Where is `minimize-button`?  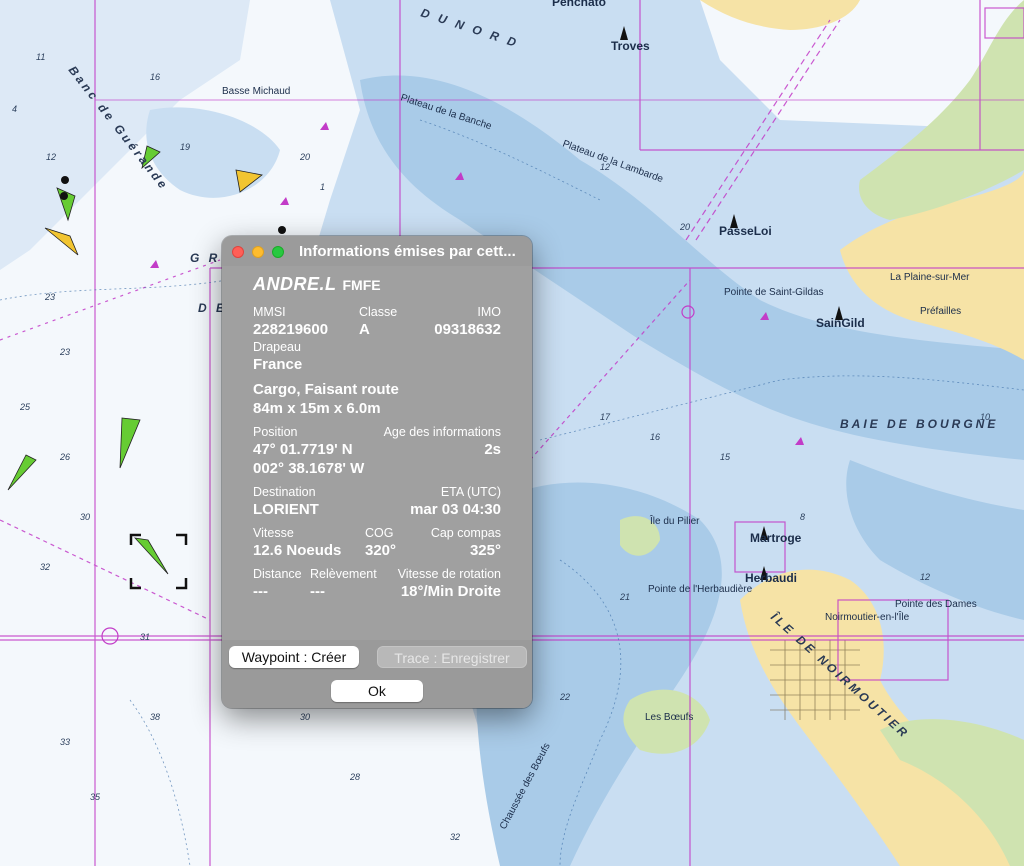
minimize-button is located at coordinates (258, 252).